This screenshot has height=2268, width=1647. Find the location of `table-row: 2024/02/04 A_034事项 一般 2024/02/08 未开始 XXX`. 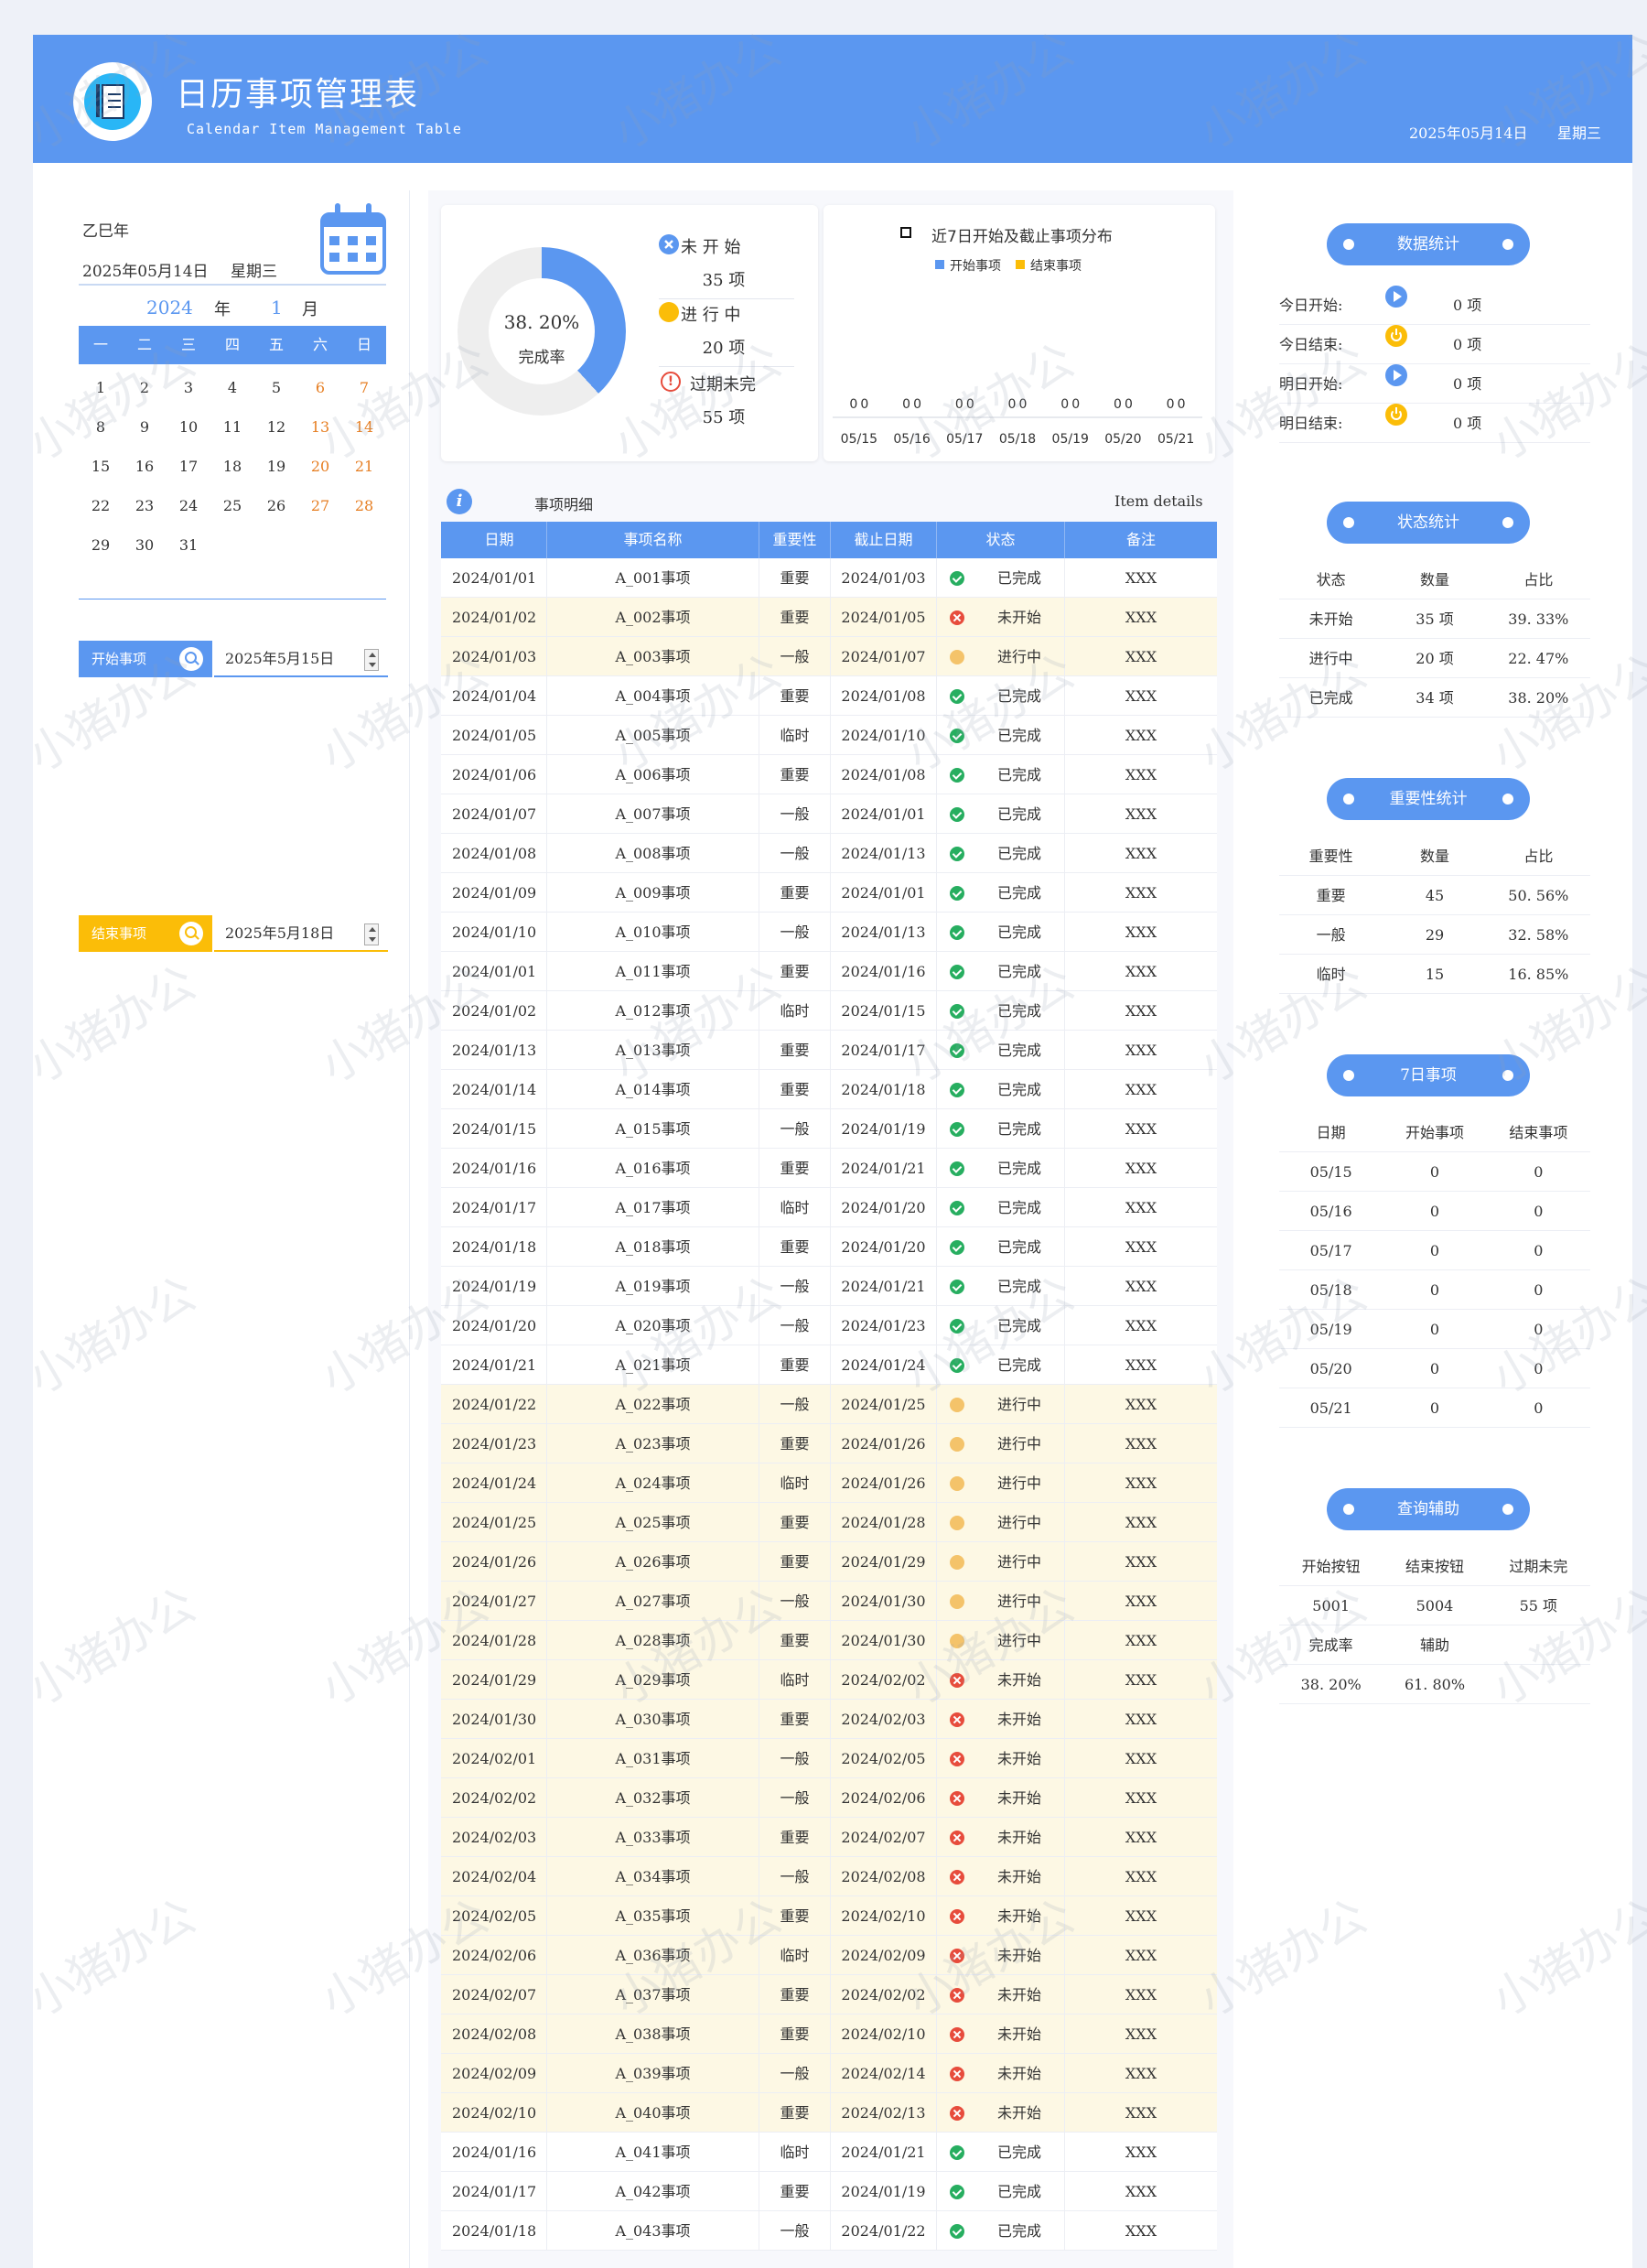

table-row: 2024/02/04 A_034事项 一般 2024/02/08 未开始 XXX is located at coordinates (829, 1876).